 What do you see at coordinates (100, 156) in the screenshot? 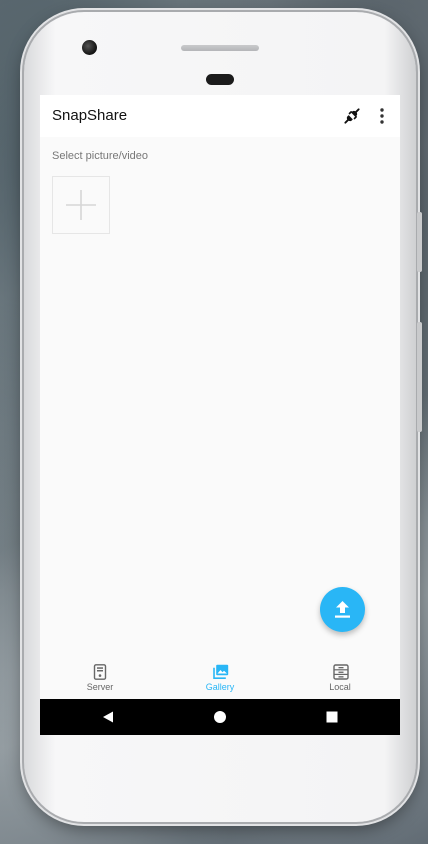
I see `select-media-label: Select picture/video` at bounding box center [100, 156].